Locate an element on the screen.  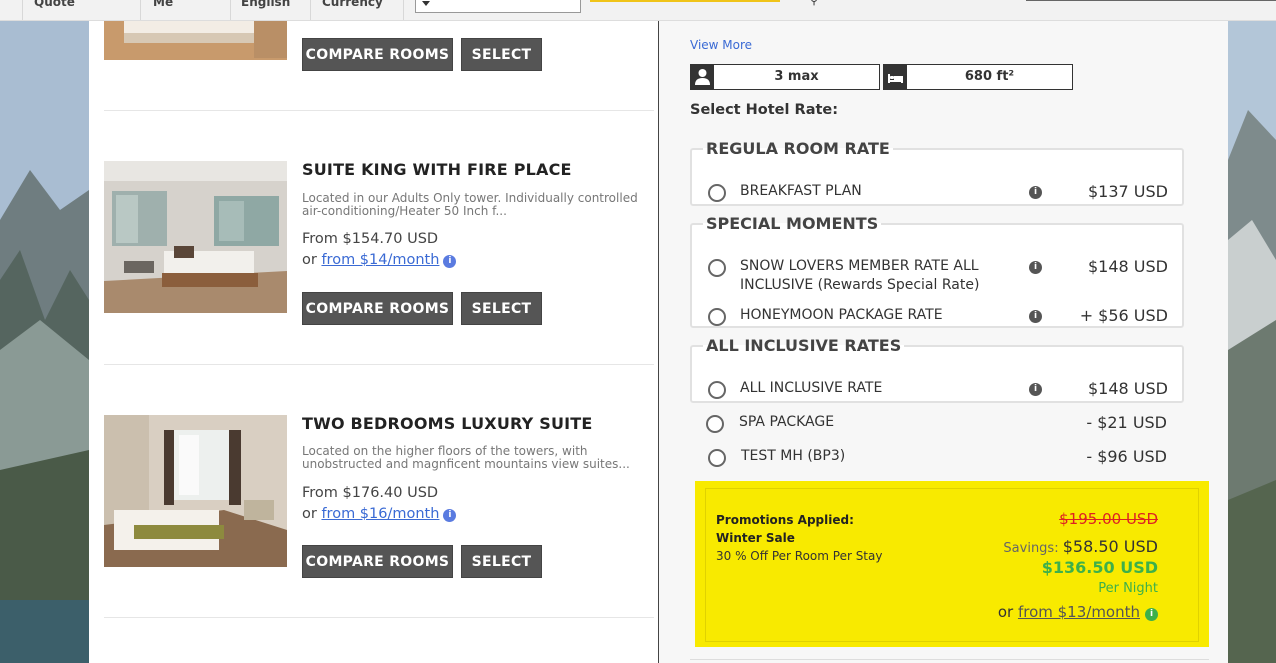
room-size-box: 680 ft² is located at coordinates (978, 77).